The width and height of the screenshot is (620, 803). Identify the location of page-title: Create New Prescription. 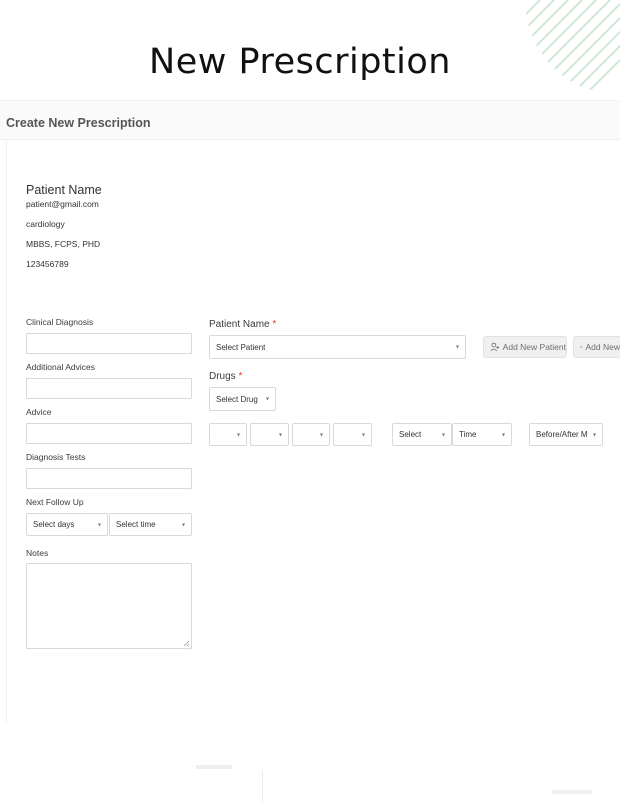
(78, 123).